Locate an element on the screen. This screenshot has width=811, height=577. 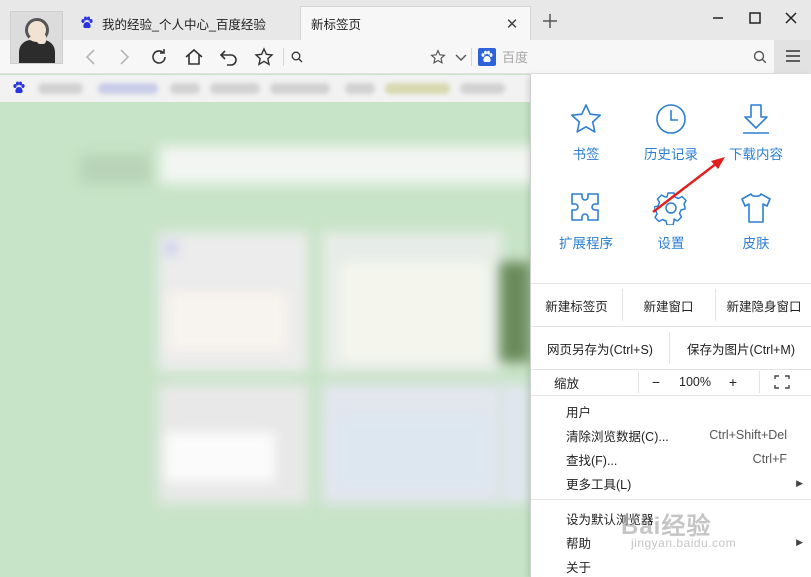
save-as-image-button: 保存为图片(Ctrl+M) is located at coordinates (740, 348).